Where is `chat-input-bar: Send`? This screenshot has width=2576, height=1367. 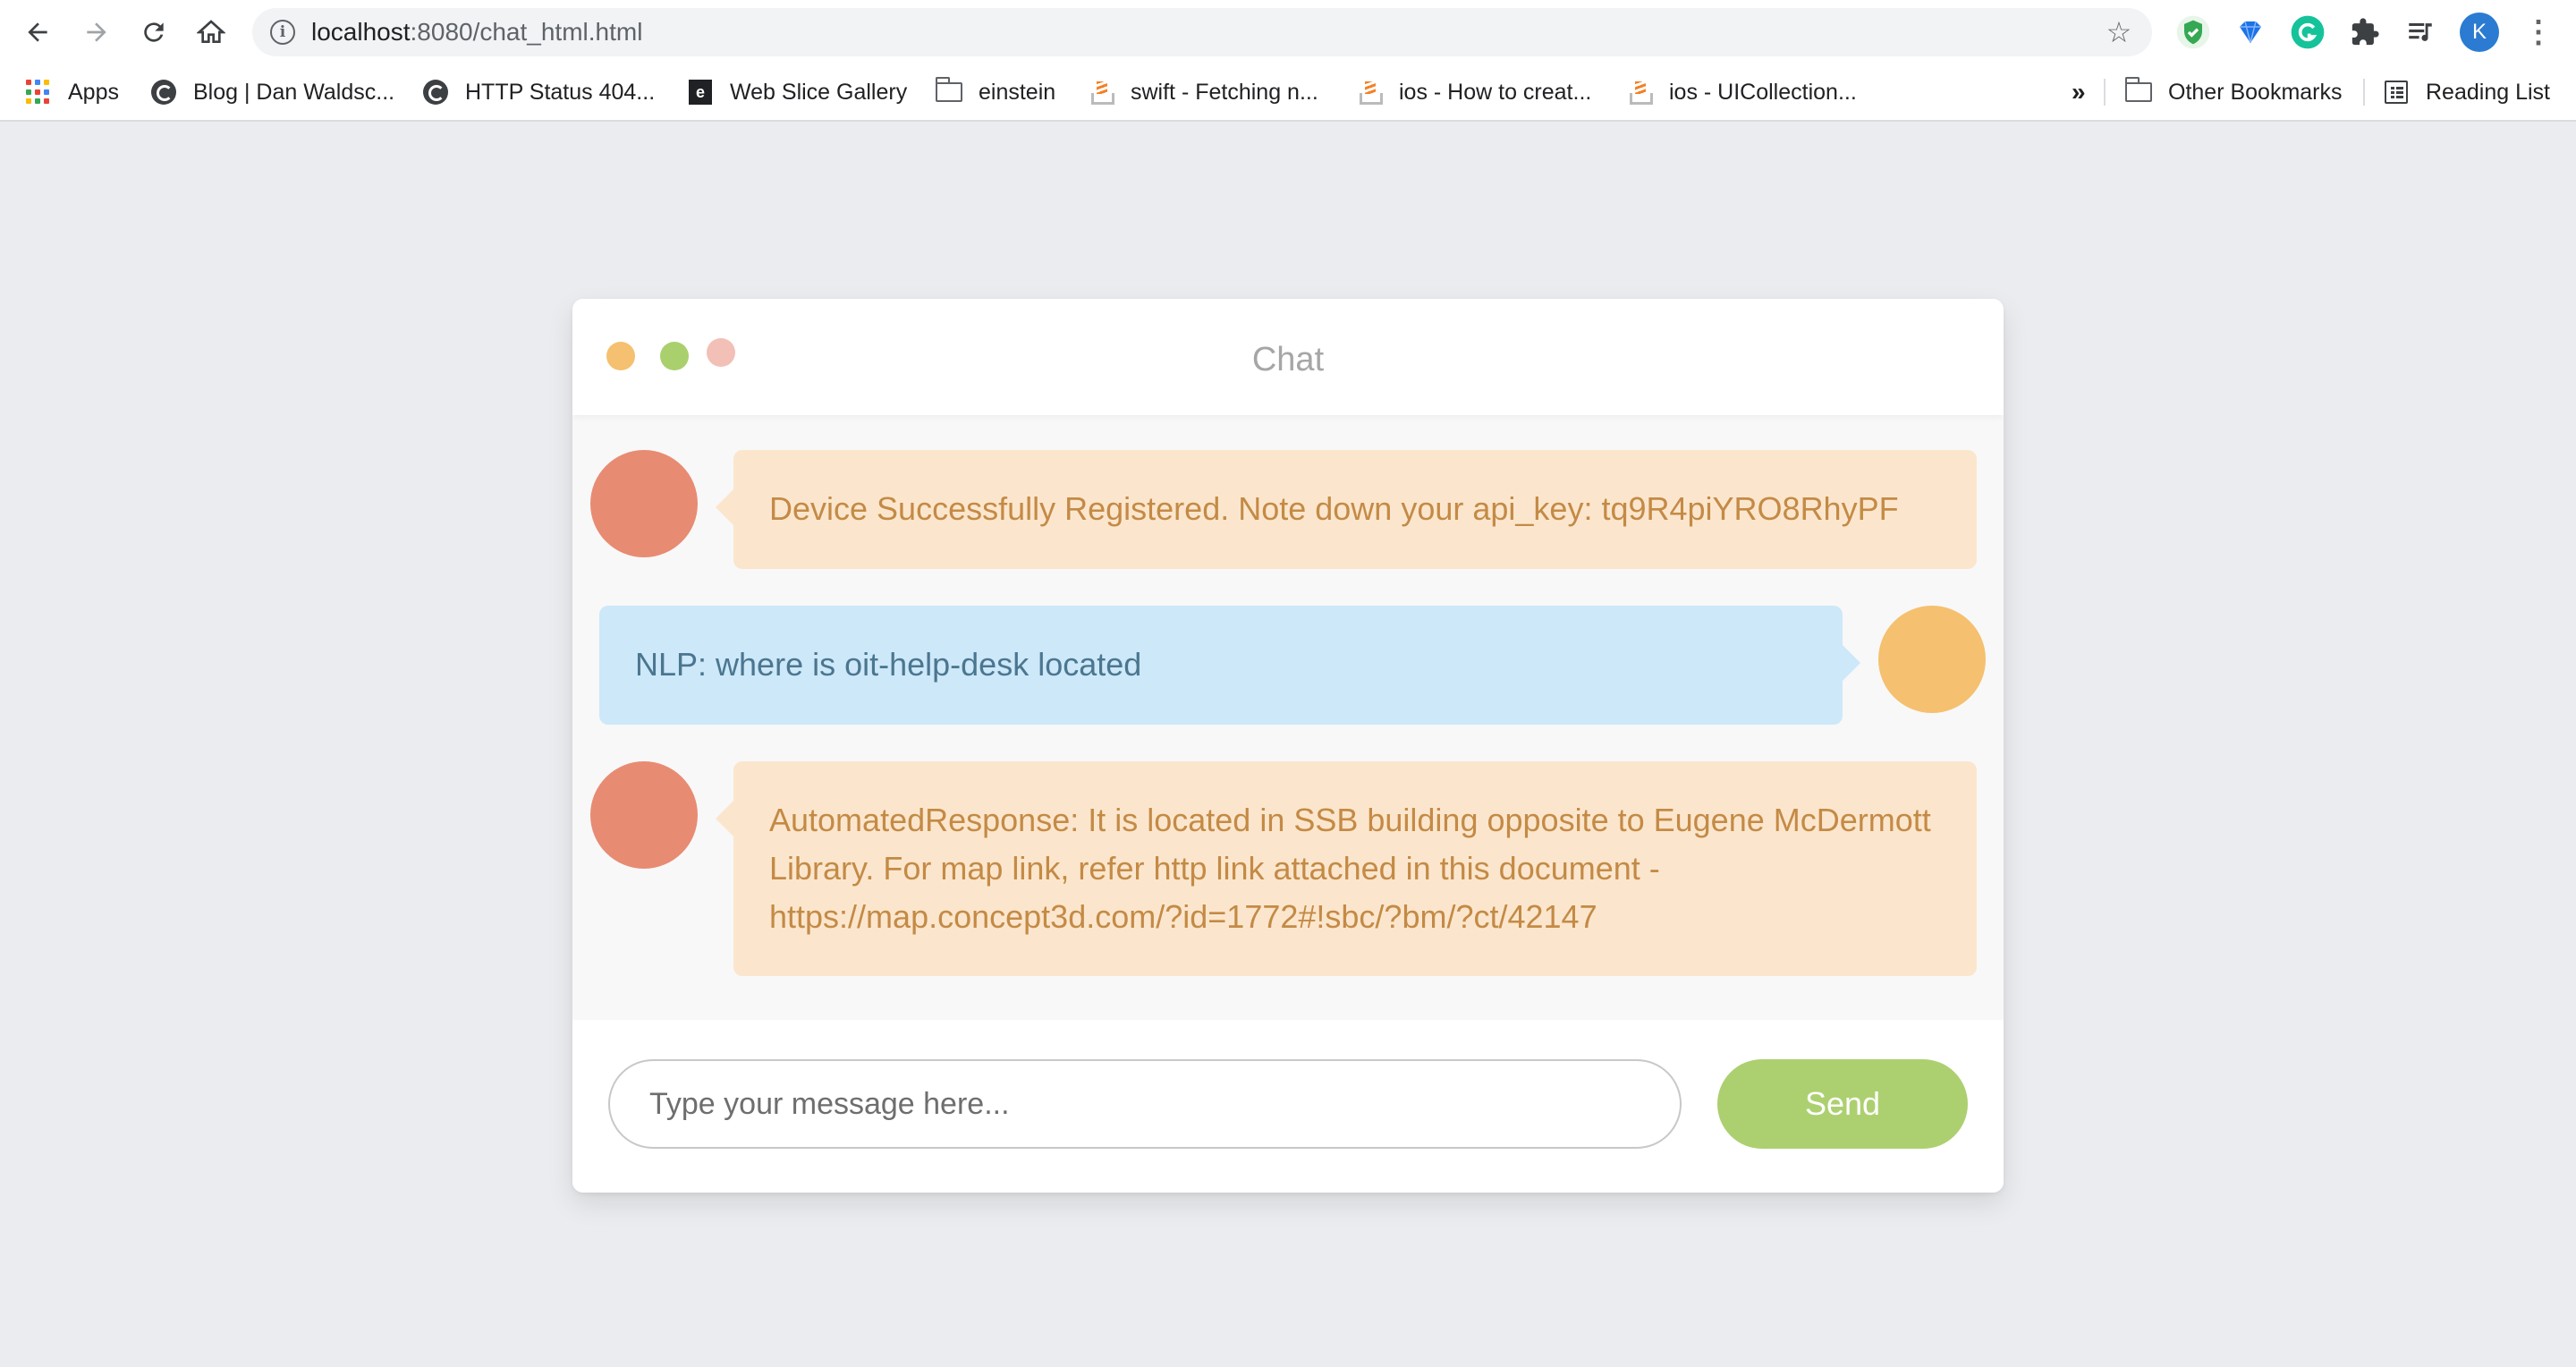 chat-input-bar: Send is located at coordinates (1288, 1106).